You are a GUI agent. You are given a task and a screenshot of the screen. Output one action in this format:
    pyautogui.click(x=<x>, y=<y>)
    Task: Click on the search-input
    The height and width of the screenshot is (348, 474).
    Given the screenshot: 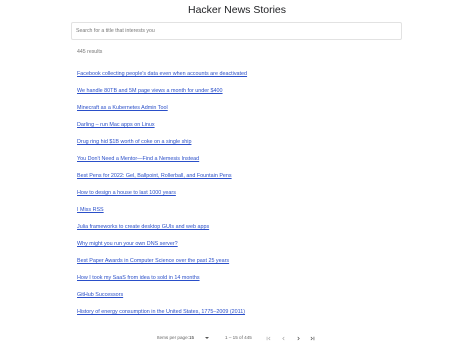 What is the action you would take?
    pyautogui.click(x=236, y=31)
    